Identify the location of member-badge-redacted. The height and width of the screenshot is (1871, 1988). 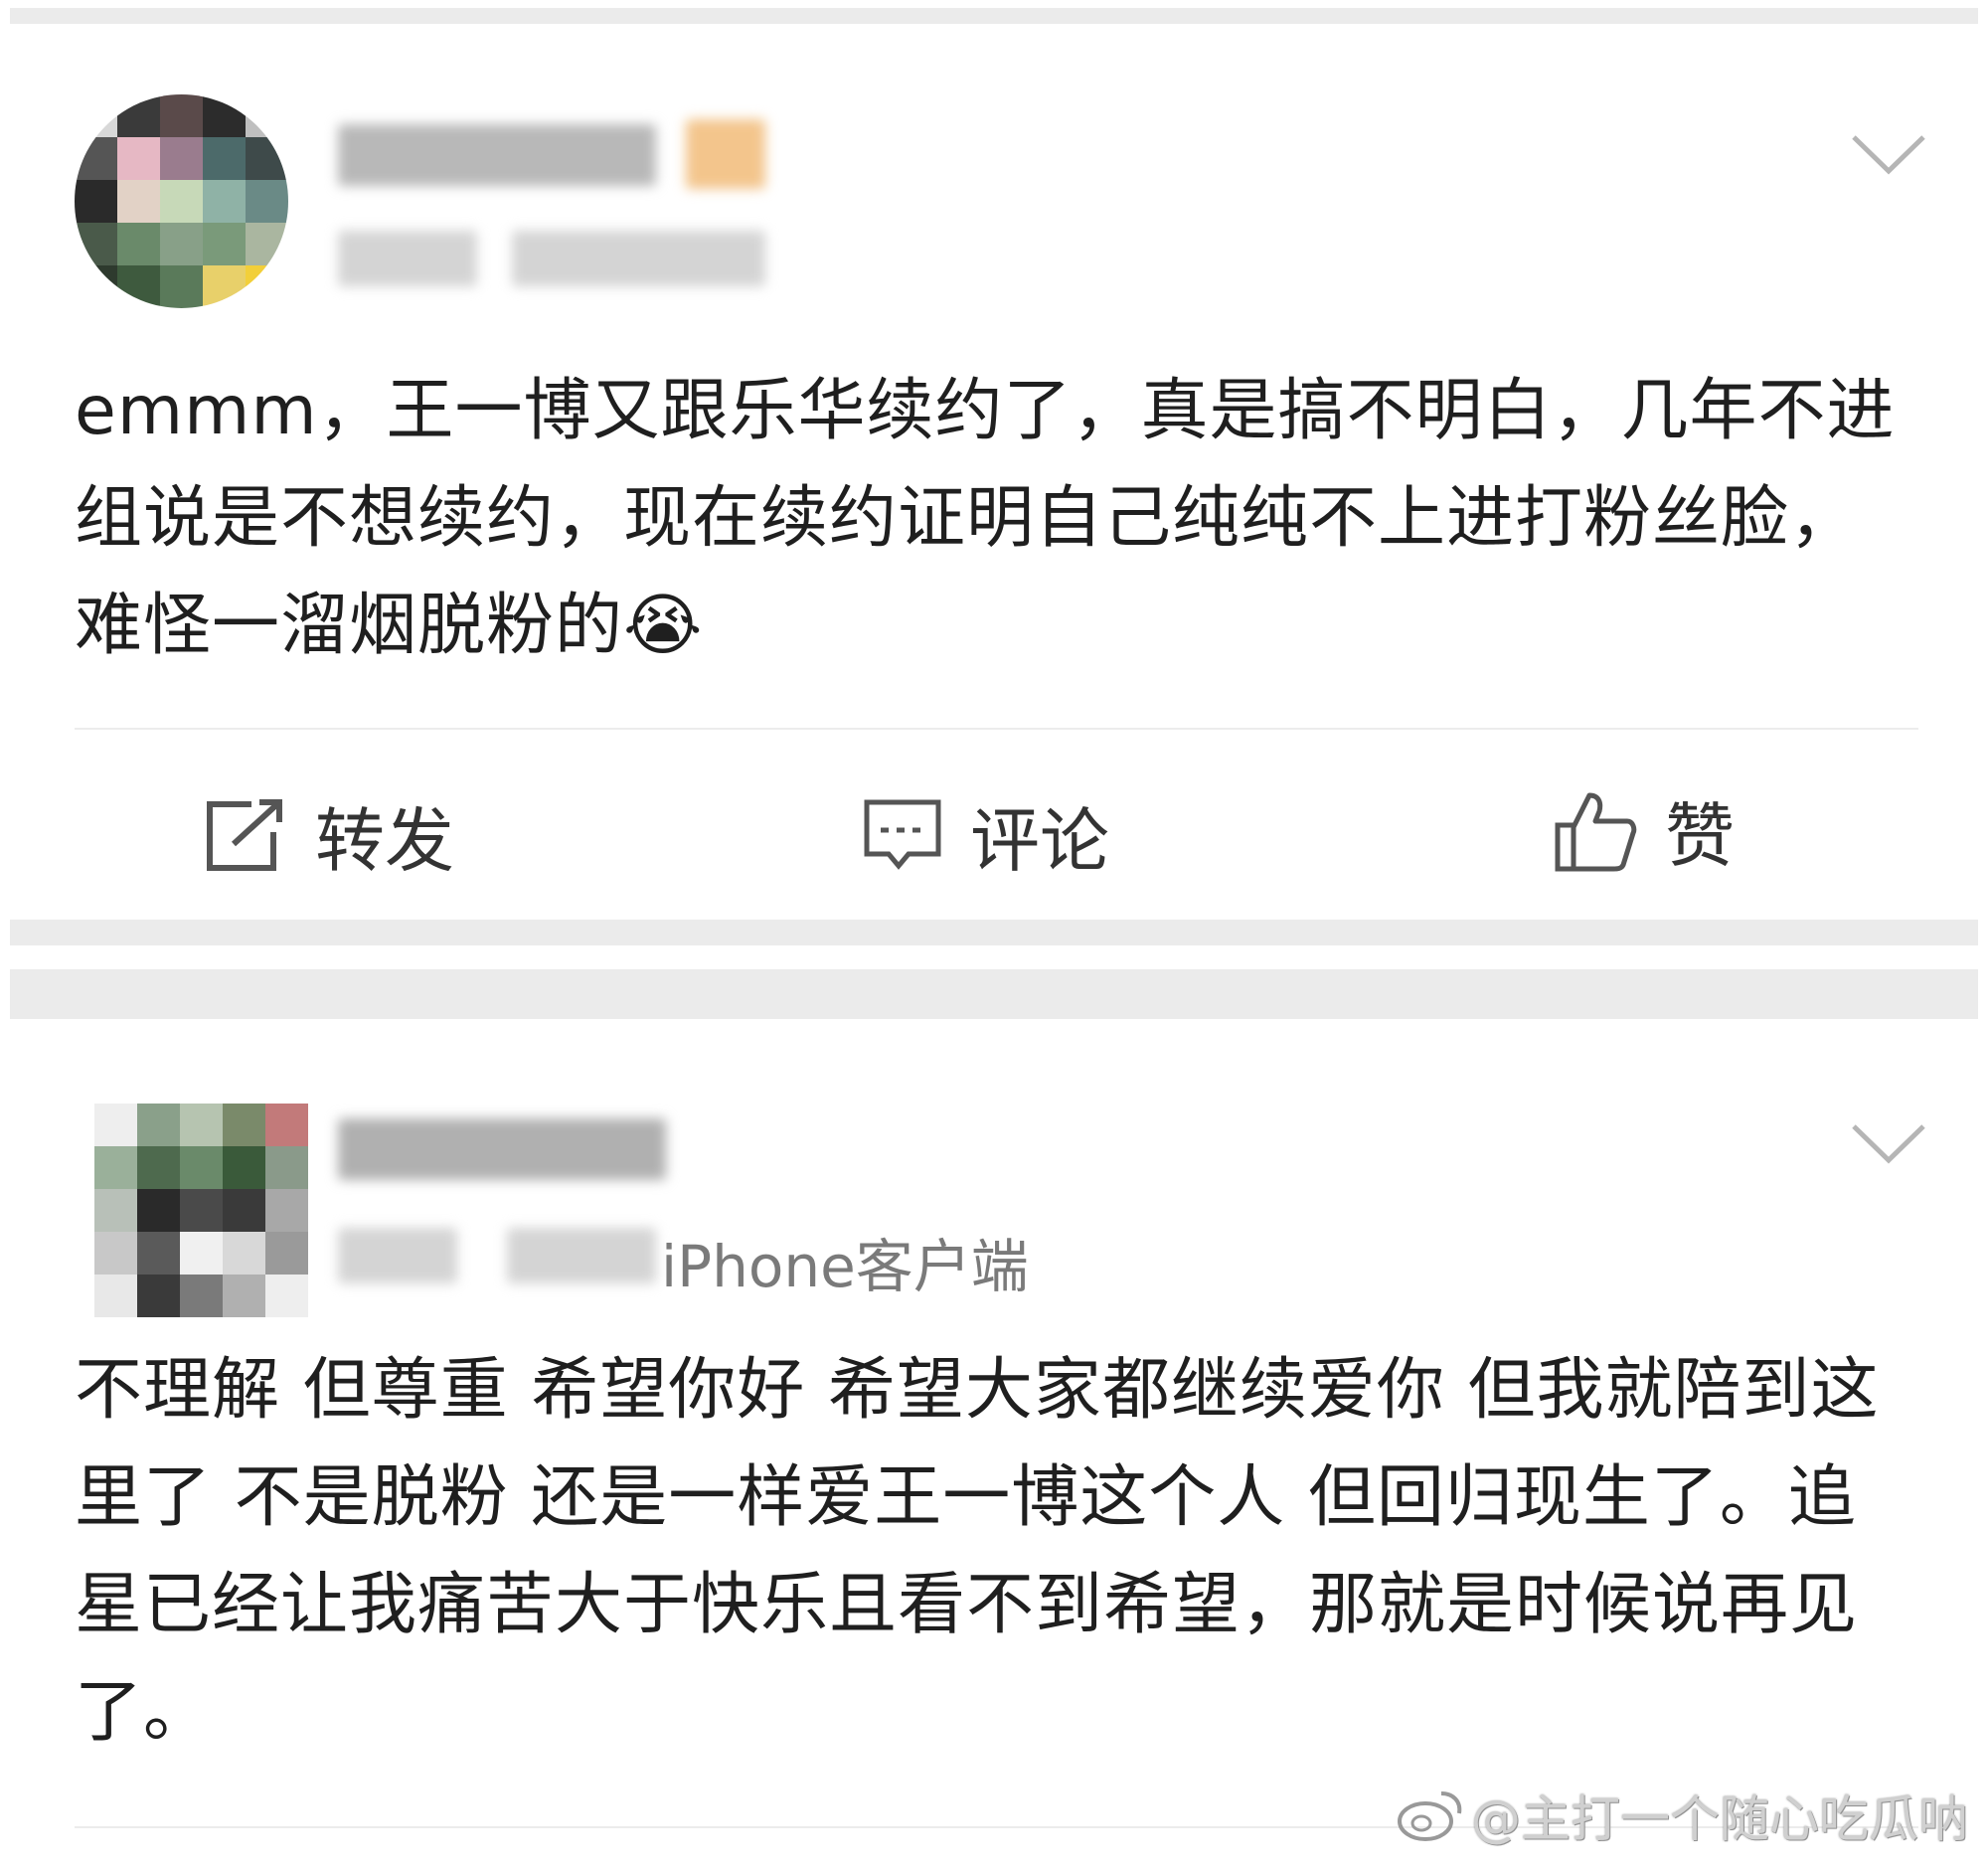
(725, 154).